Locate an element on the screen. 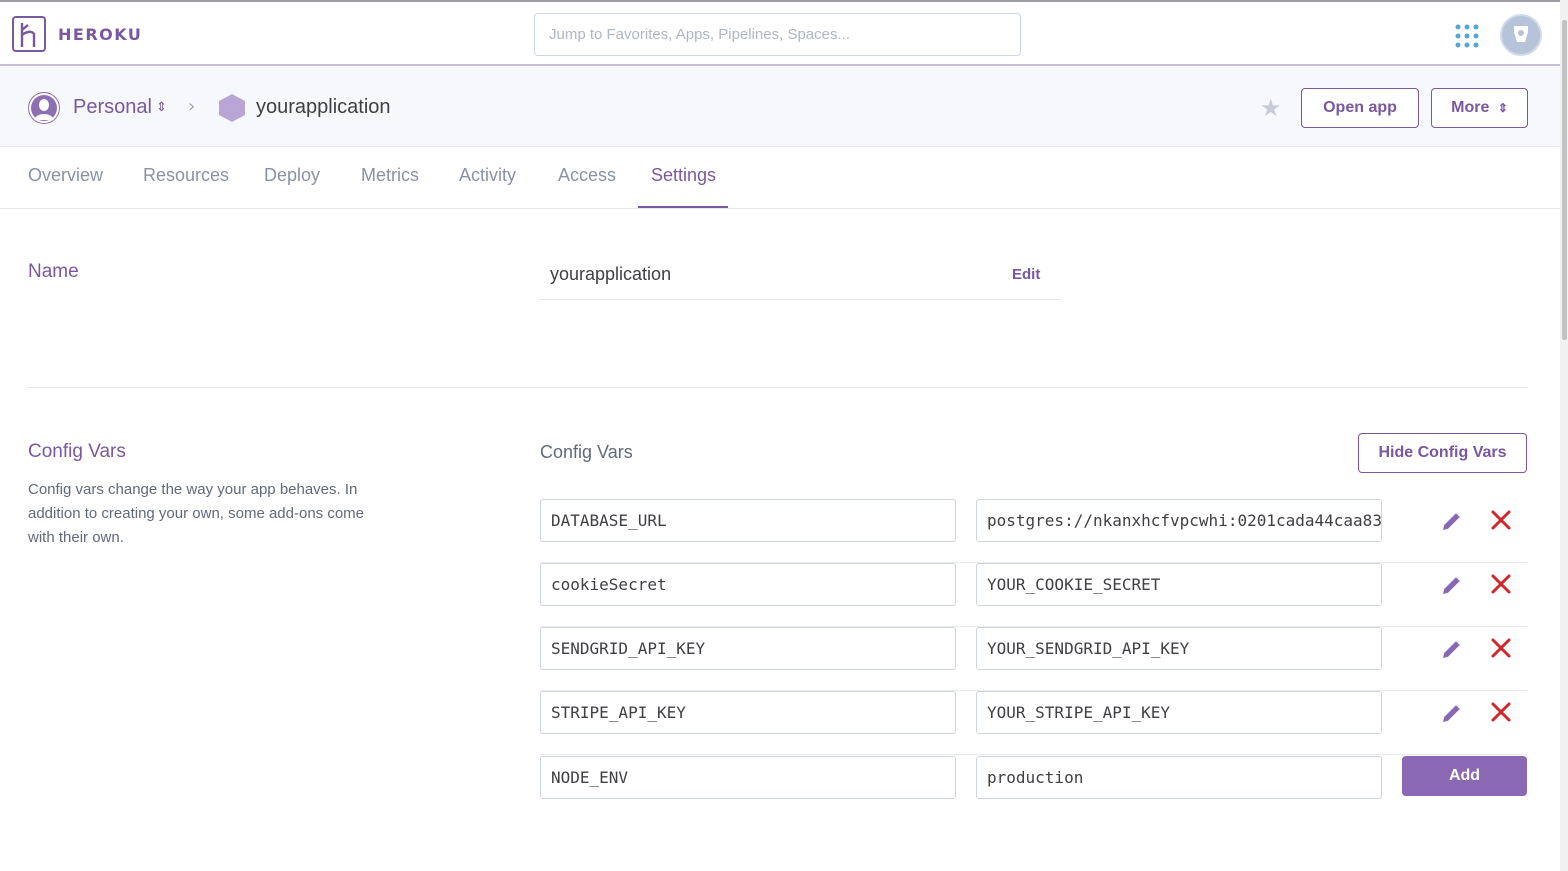 Image resolution: width=1568 pixels, height=871 pixels. heroku-logo-icon is located at coordinates (29, 34).